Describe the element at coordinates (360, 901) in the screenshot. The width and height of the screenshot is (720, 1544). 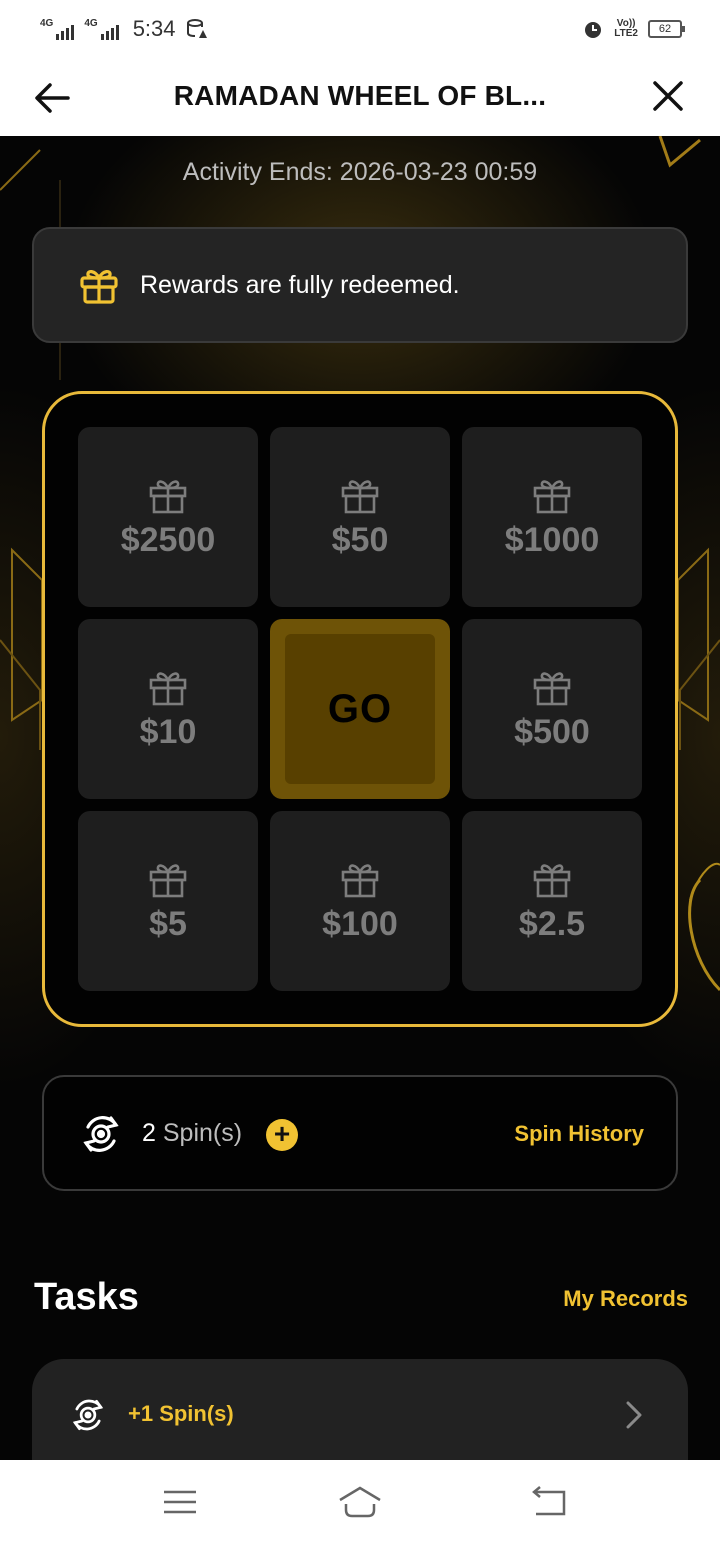
I see `prize-cell: $100` at that location.